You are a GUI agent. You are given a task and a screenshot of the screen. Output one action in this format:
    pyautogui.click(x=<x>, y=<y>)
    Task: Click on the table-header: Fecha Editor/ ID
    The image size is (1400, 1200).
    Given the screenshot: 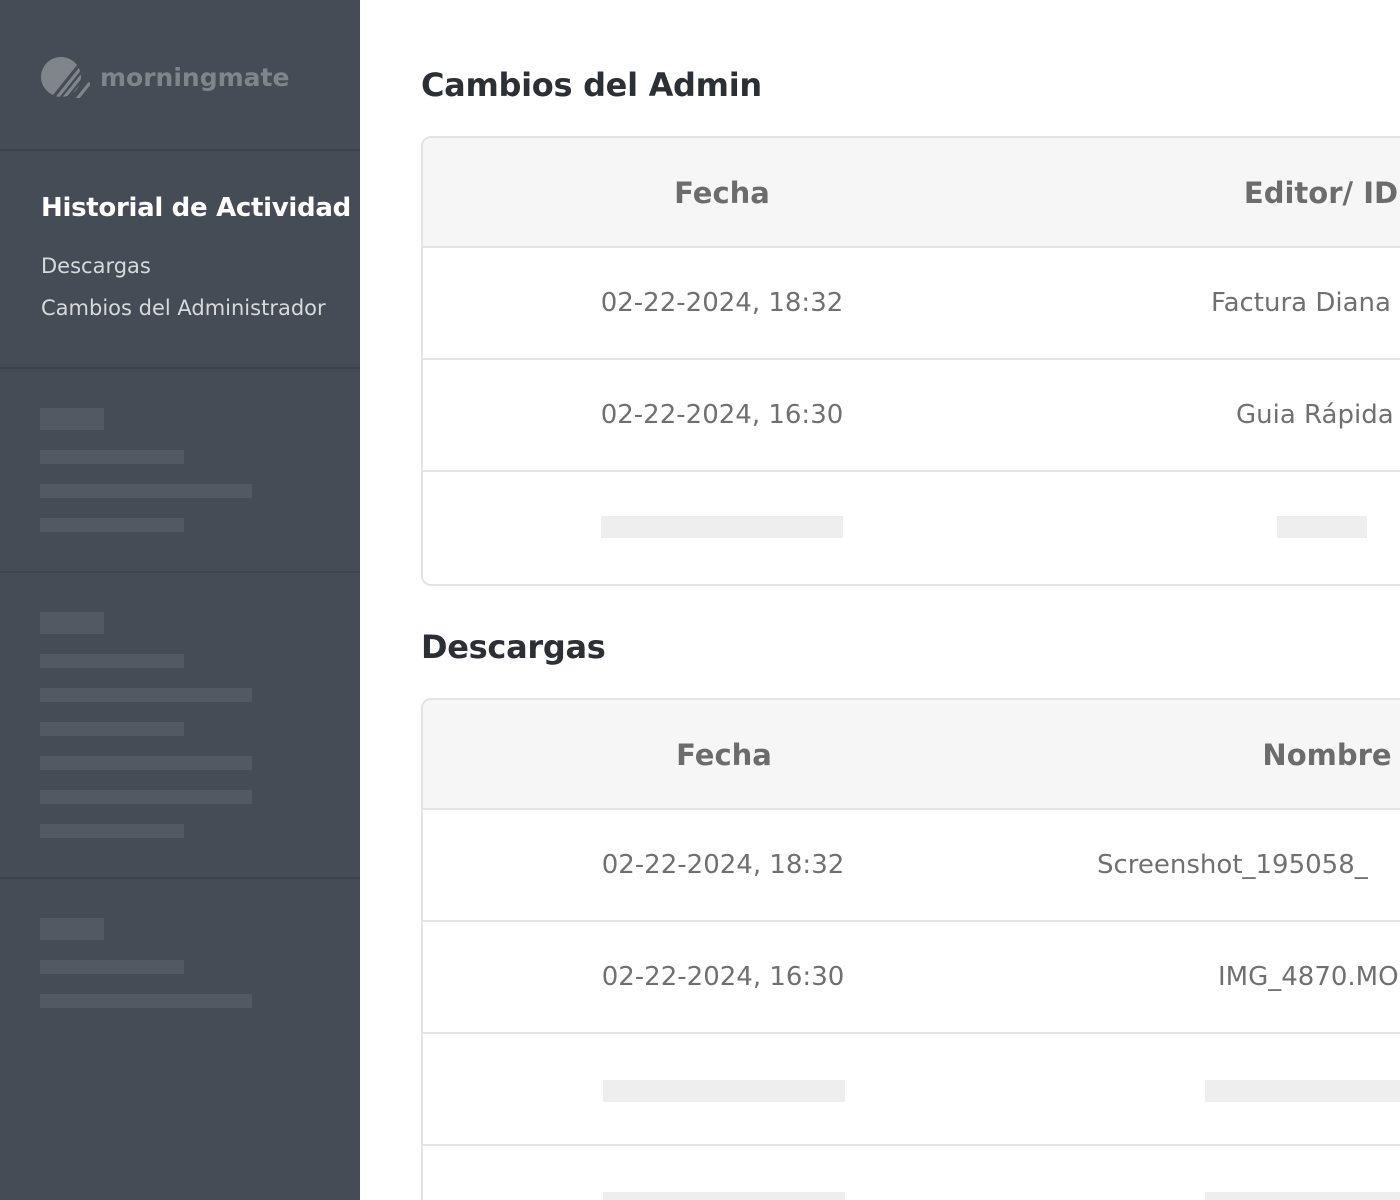 What is the action you would take?
    pyautogui.click(x=911, y=193)
    